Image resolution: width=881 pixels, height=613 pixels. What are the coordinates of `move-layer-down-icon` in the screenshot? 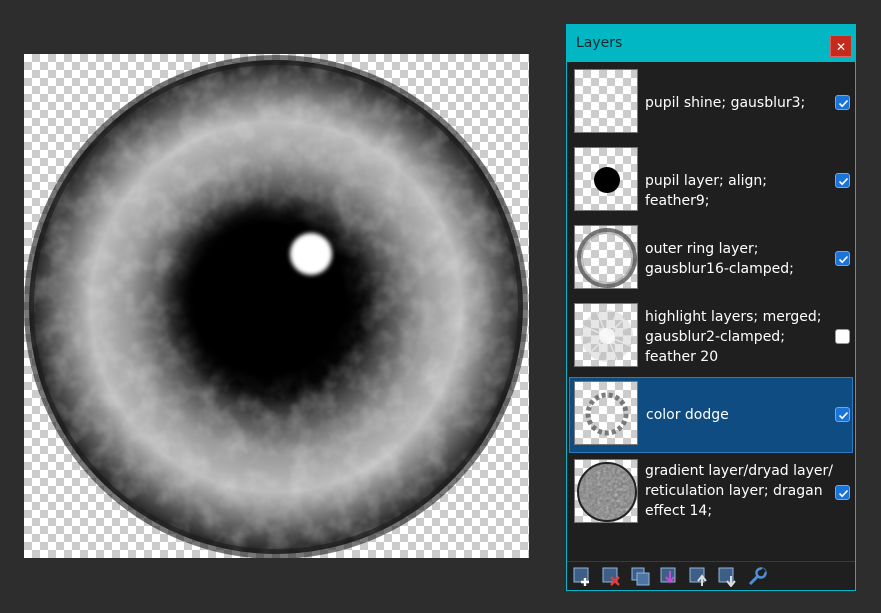 It's located at (728, 577).